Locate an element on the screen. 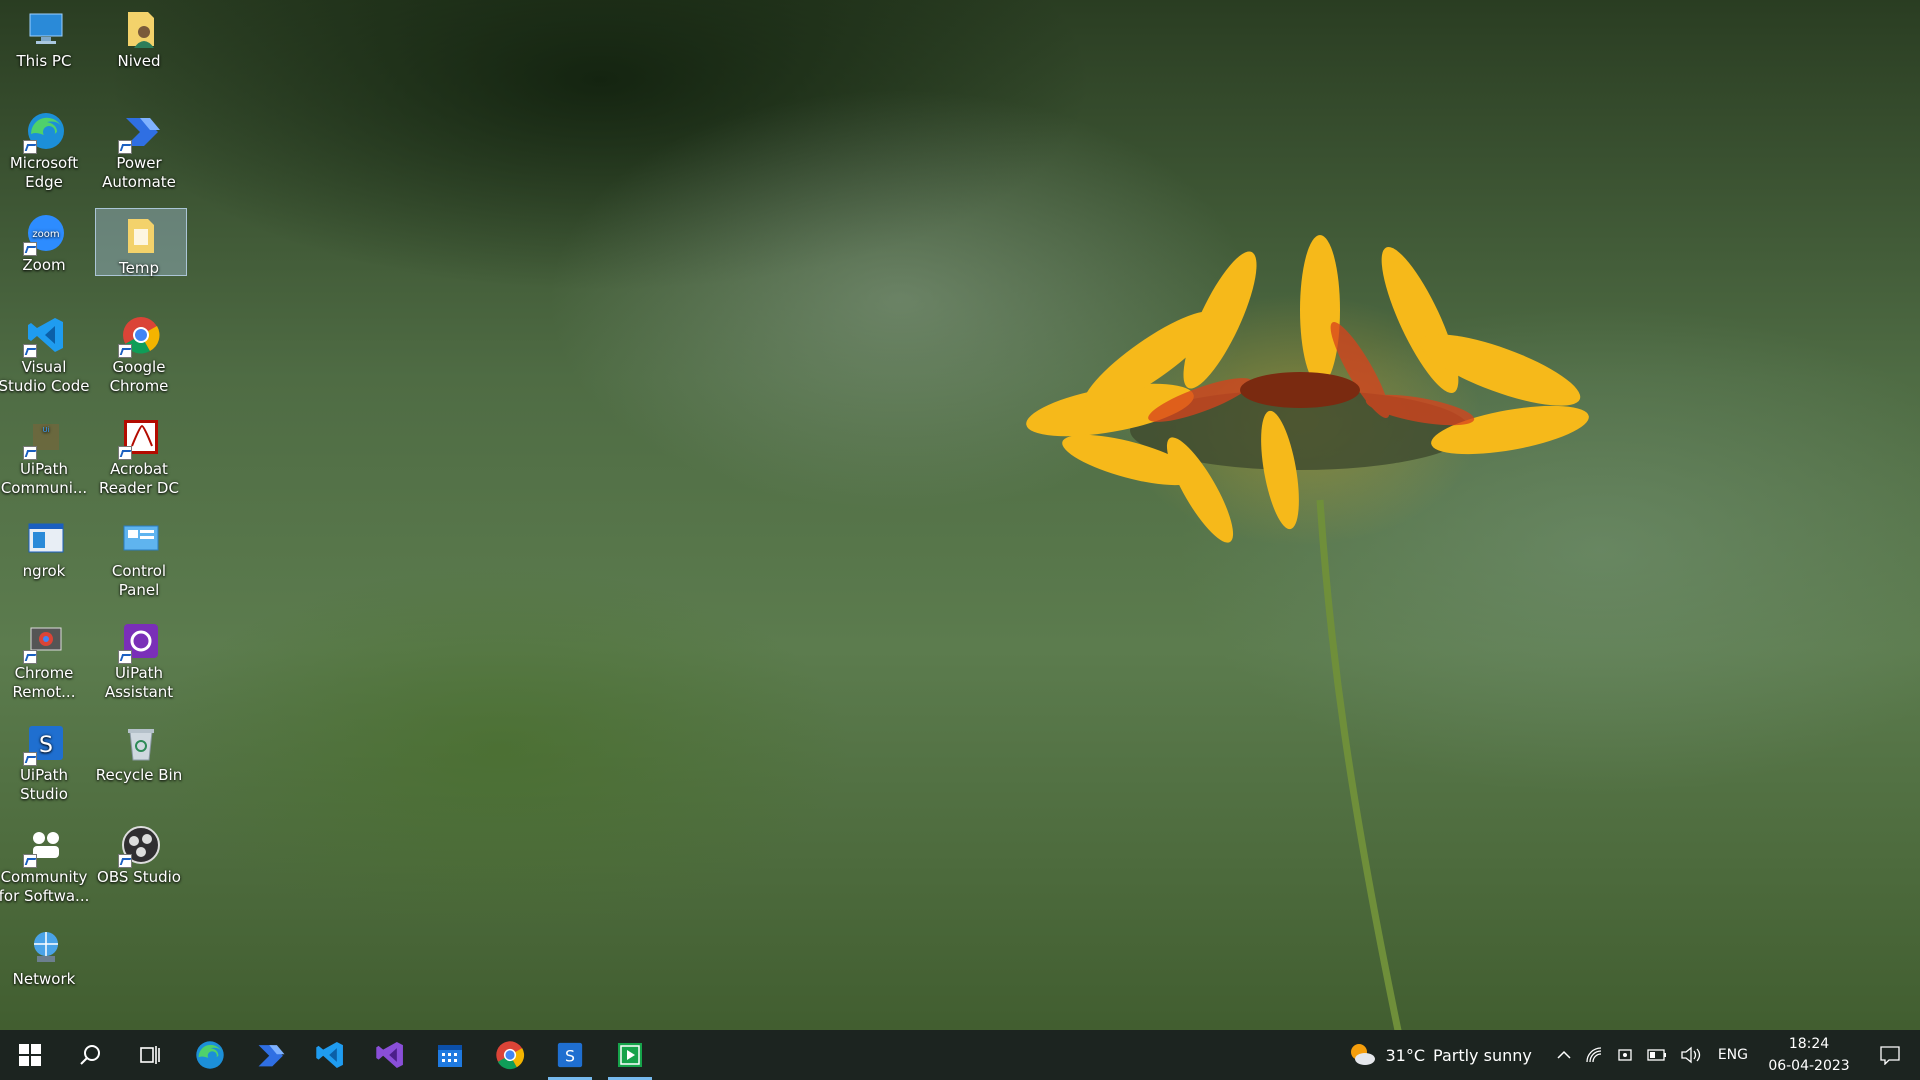  desktop-icon-label: Network is located at coordinates (44, 979).